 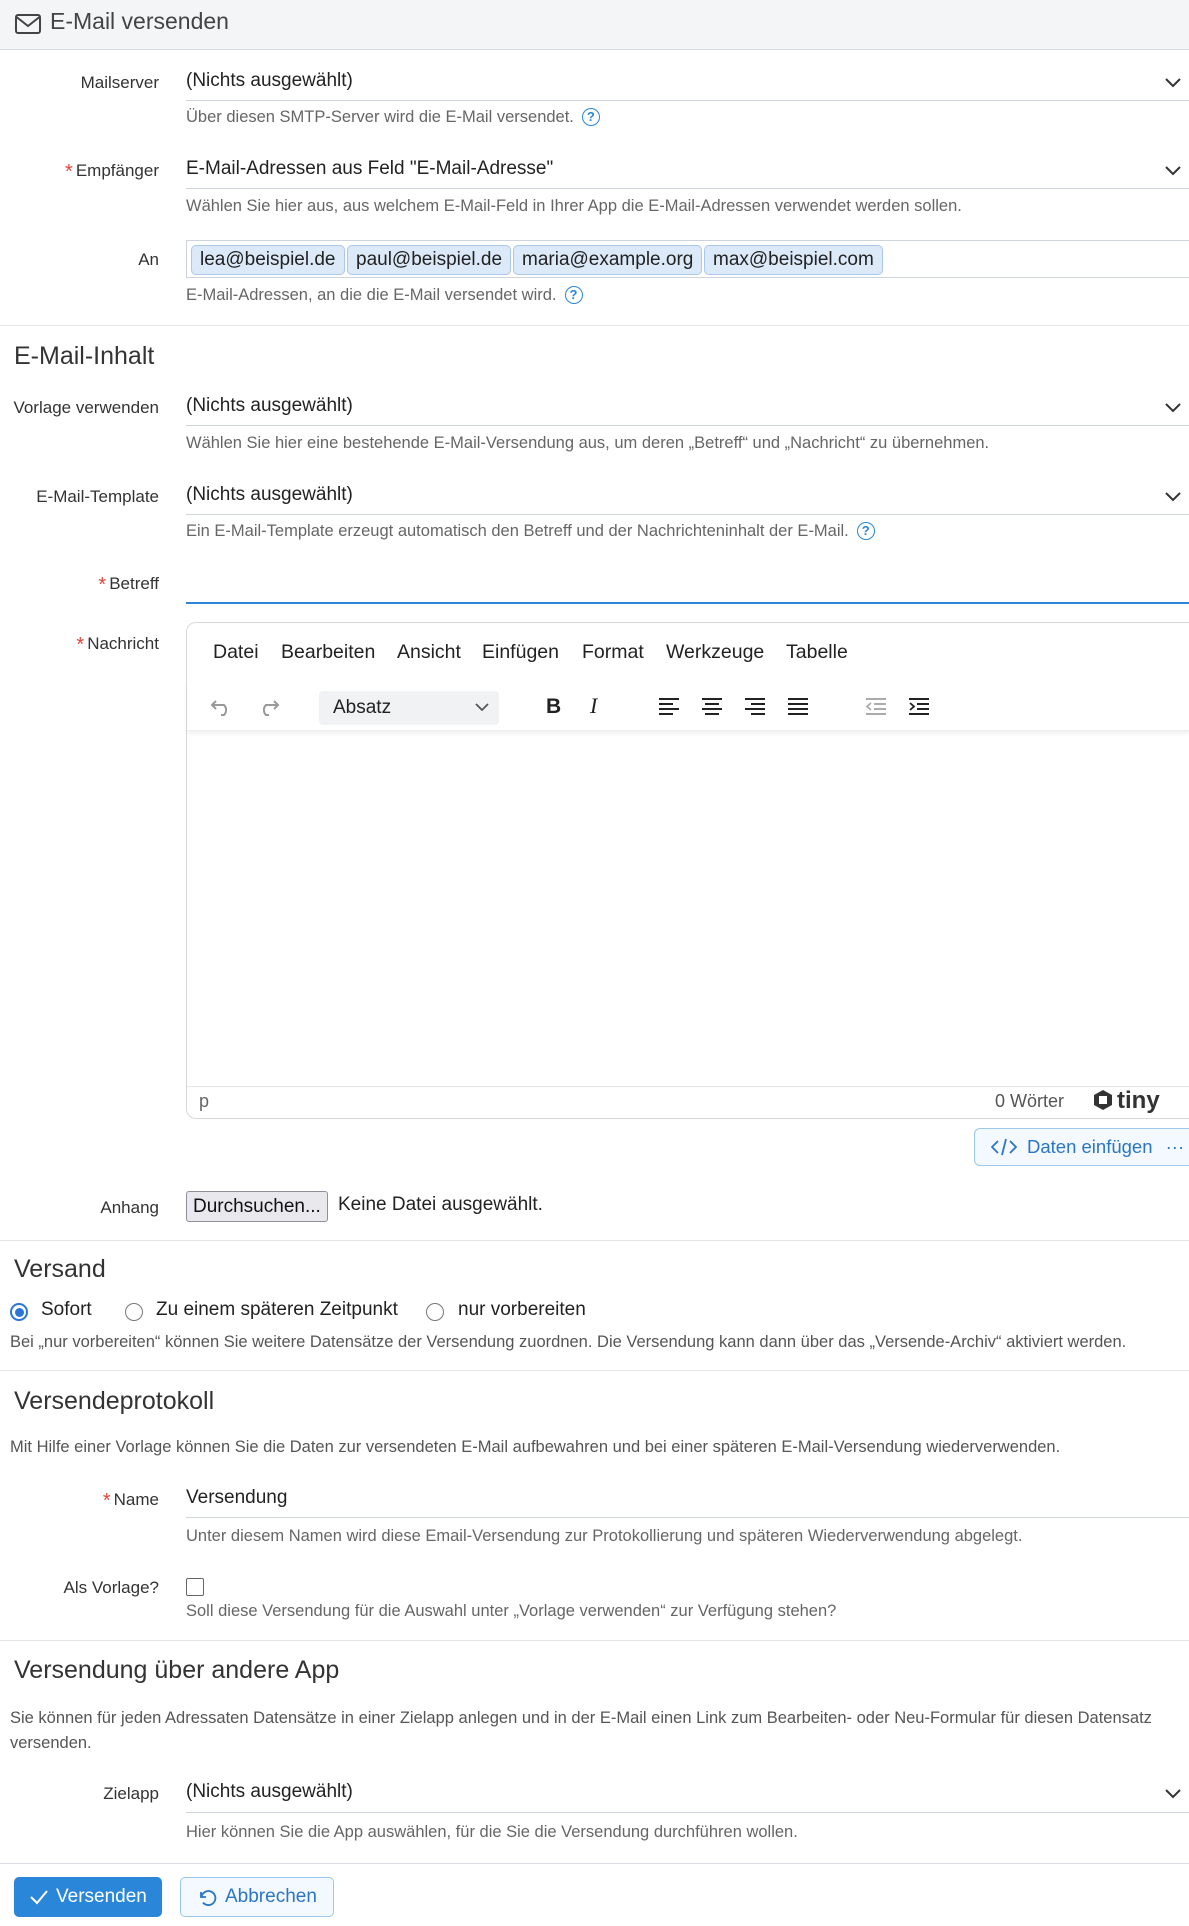 What do you see at coordinates (669, 706) in the screenshot?
I see `align-left-icon` at bounding box center [669, 706].